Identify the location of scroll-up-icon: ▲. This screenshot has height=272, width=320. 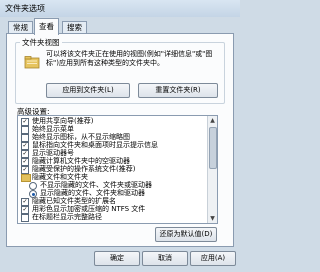
(212, 120).